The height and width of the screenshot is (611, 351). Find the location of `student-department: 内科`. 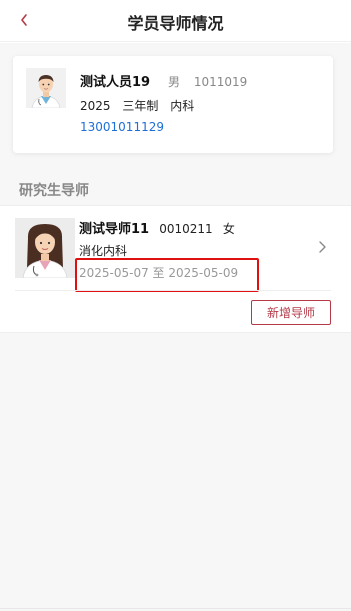

student-department: 内科 is located at coordinates (182, 106).